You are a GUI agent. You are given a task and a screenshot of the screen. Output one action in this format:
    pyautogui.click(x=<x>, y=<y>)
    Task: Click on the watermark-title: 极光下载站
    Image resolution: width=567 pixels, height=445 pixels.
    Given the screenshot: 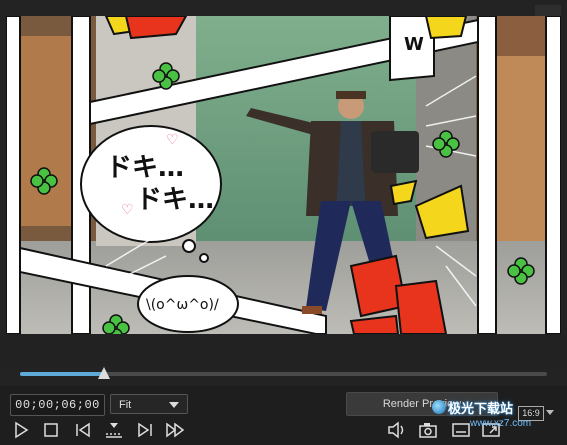 What is the action you would take?
    pyautogui.click(x=481, y=408)
    